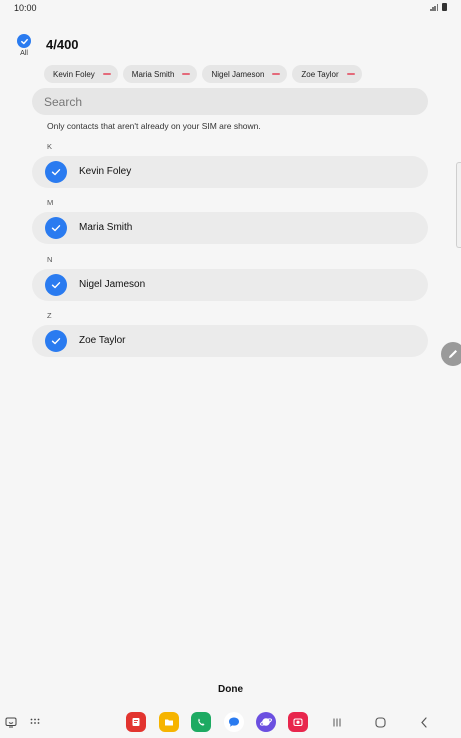 This screenshot has width=461, height=738. What do you see at coordinates (105, 171) in the screenshot?
I see `contact-name: Kevin Foley` at bounding box center [105, 171].